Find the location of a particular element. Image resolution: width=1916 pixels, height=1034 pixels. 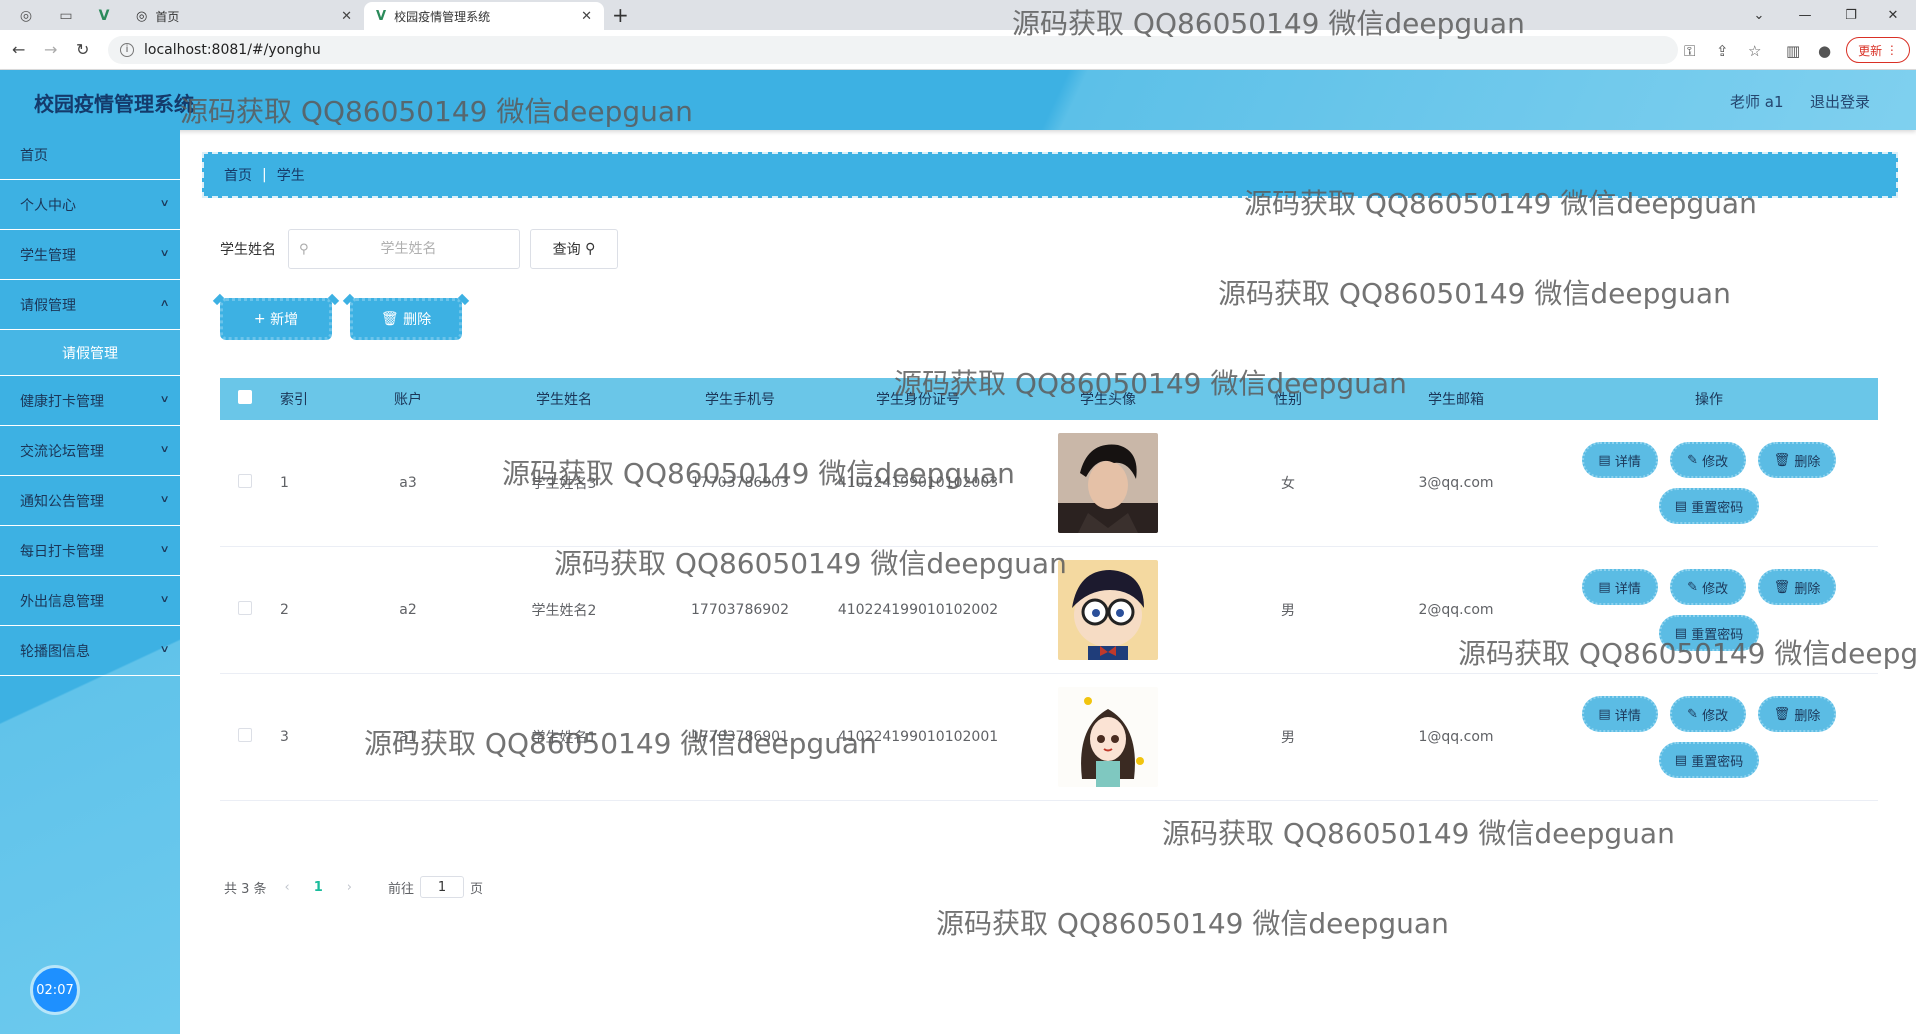

cell-email: 2@qq.com is located at coordinates (1456, 610).